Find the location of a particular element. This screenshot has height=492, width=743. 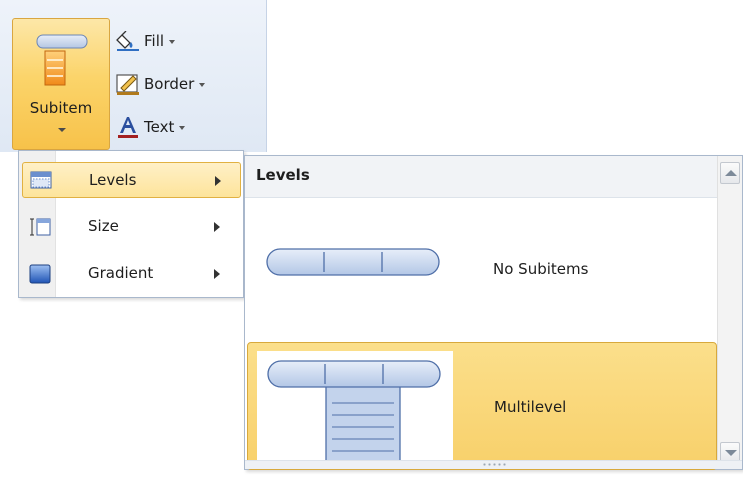

grip-dots-icon is located at coordinates (495, 464).